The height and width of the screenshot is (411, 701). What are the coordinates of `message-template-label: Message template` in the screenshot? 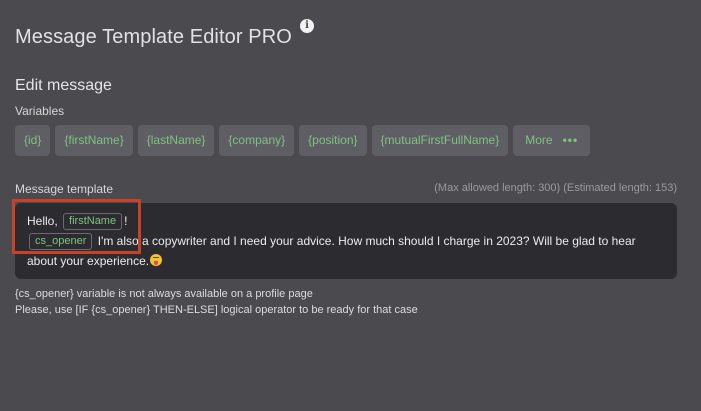 It's located at (64, 189).